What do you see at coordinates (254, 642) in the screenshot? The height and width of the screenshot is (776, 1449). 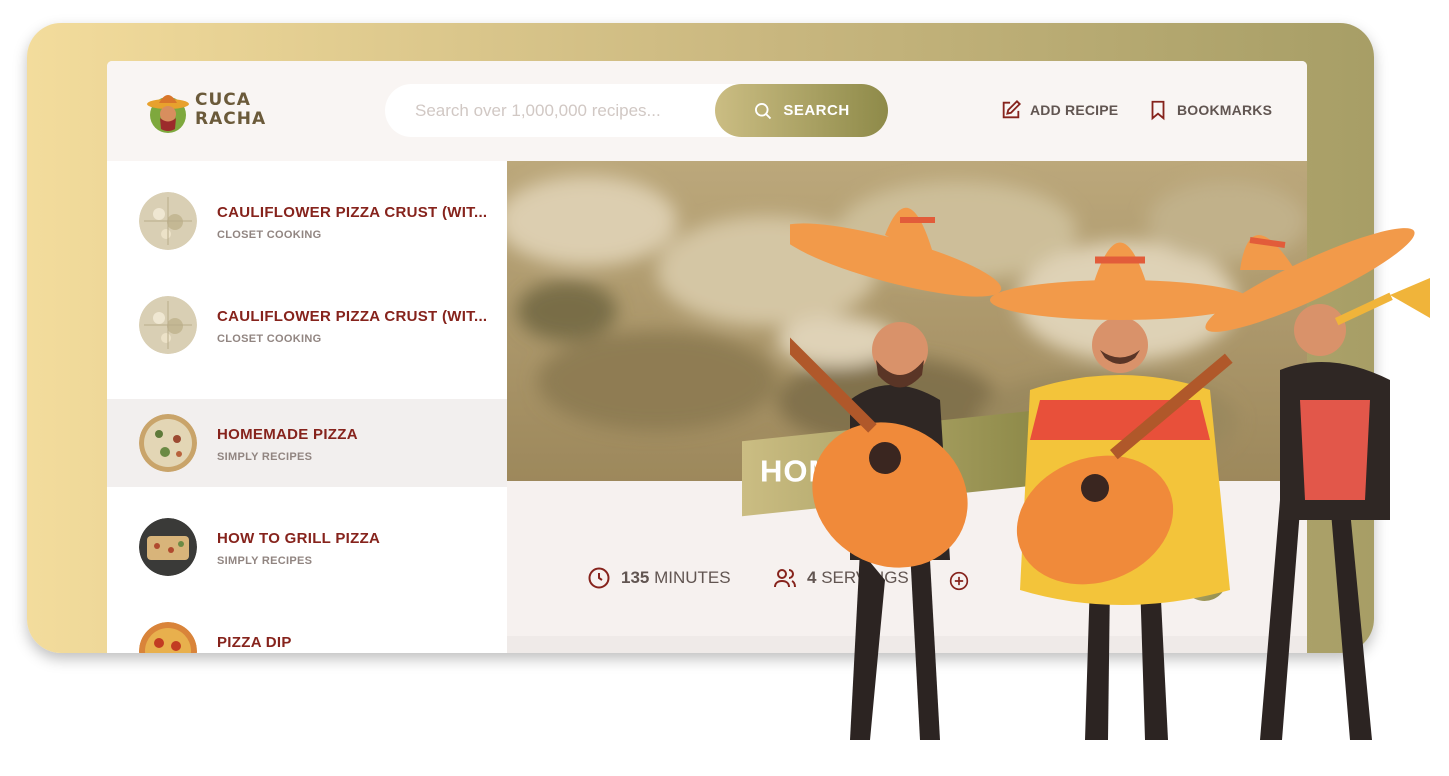 I see `result-title: PIZZA DIP` at bounding box center [254, 642].